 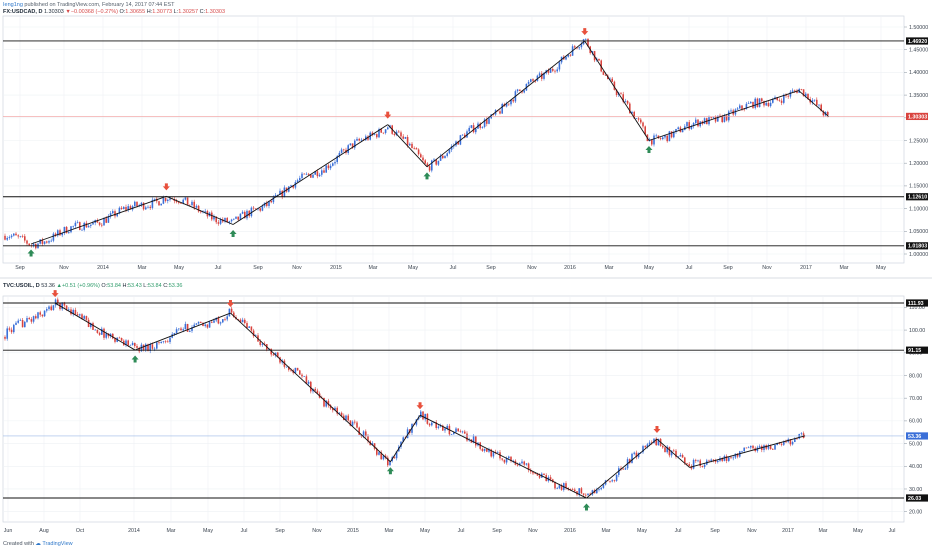 I want to click on usdcad-symbol: FX:USDCAD, D, so click(x=22, y=12).